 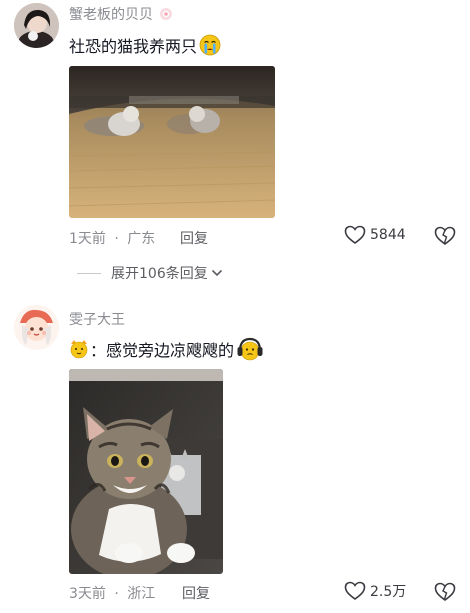 What do you see at coordinates (216, 273) in the screenshot?
I see `chevron-down-icon` at bounding box center [216, 273].